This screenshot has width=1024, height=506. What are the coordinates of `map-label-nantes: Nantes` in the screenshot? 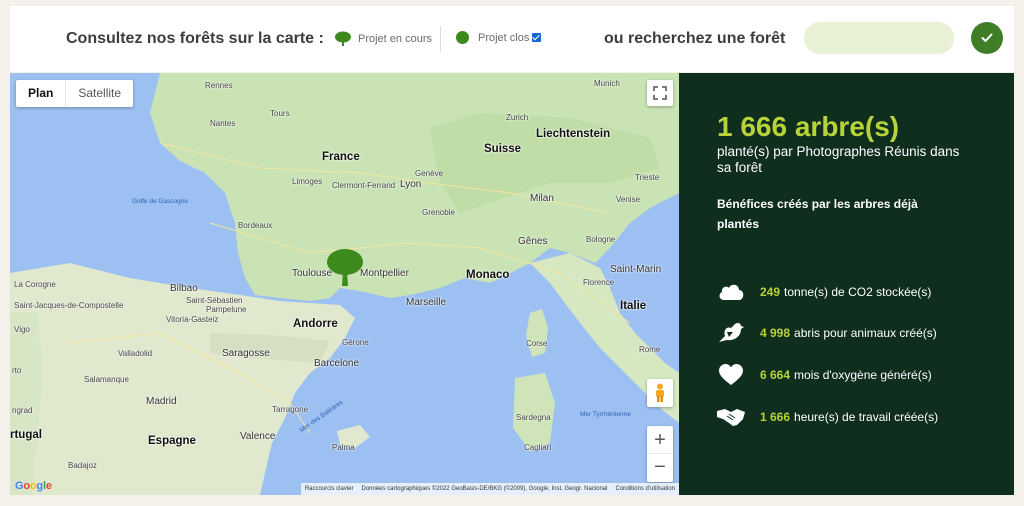 It's located at (223, 123).